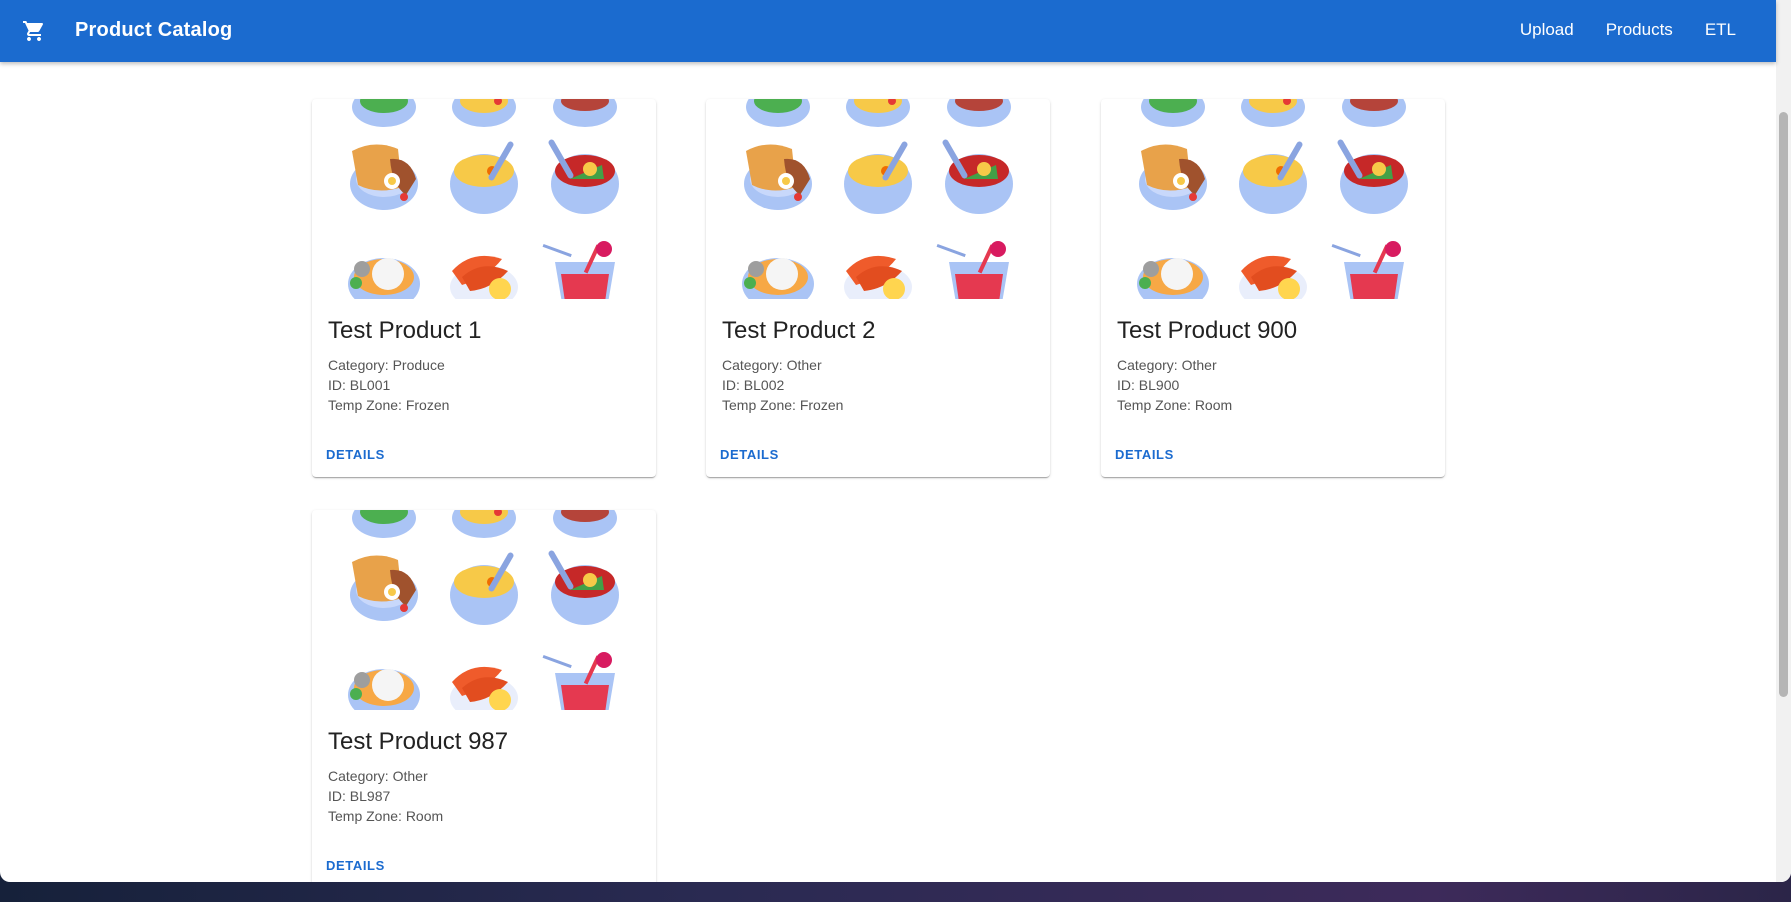 Image resolution: width=1791 pixels, height=902 pixels. Describe the element at coordinates (359, 385) in the screenshot. I see `product-id: ID: BL001` at that location.